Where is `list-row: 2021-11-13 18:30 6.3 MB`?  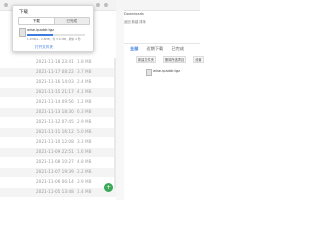 list-row: 2021-11-13 18:30 6.3 MB is located at coordinates (58, 112).